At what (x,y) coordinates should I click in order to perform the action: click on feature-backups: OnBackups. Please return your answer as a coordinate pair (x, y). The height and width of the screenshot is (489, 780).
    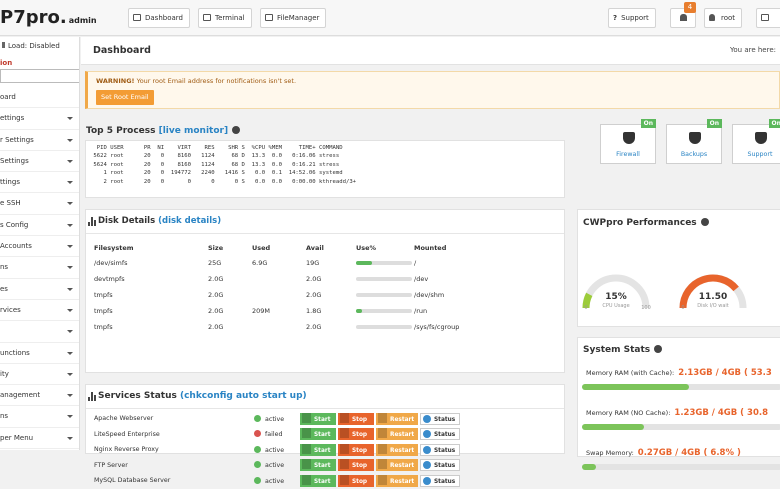
    Looking at the image, I should click on (694, 144).